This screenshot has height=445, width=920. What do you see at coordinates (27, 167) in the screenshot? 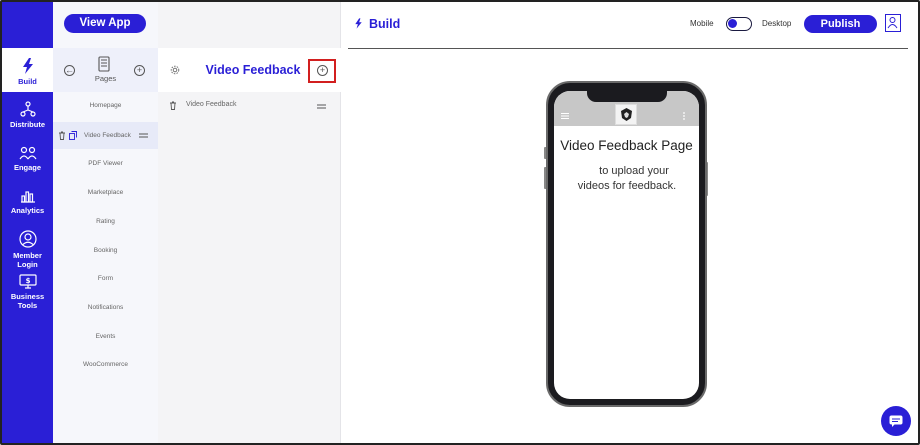
I see `nav-label: Engage` at bounding box center [27, 167].